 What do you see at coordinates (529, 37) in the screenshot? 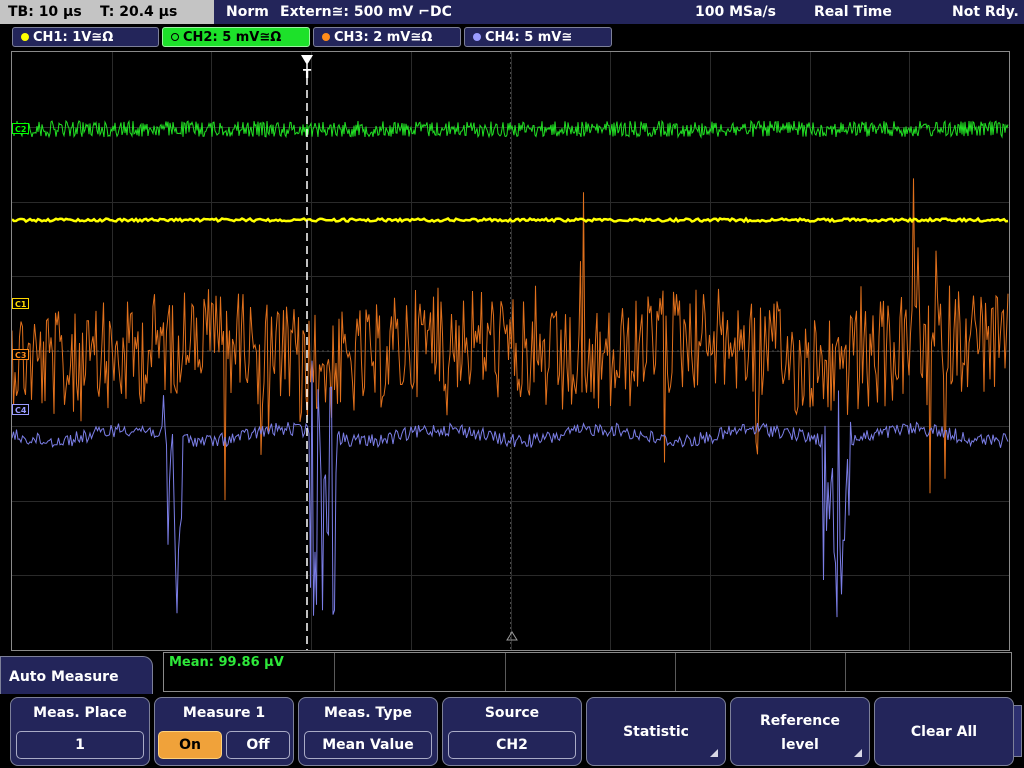
I see `channel-4-label: CH4: 5 mV≅` at bounding box center [529, 37].